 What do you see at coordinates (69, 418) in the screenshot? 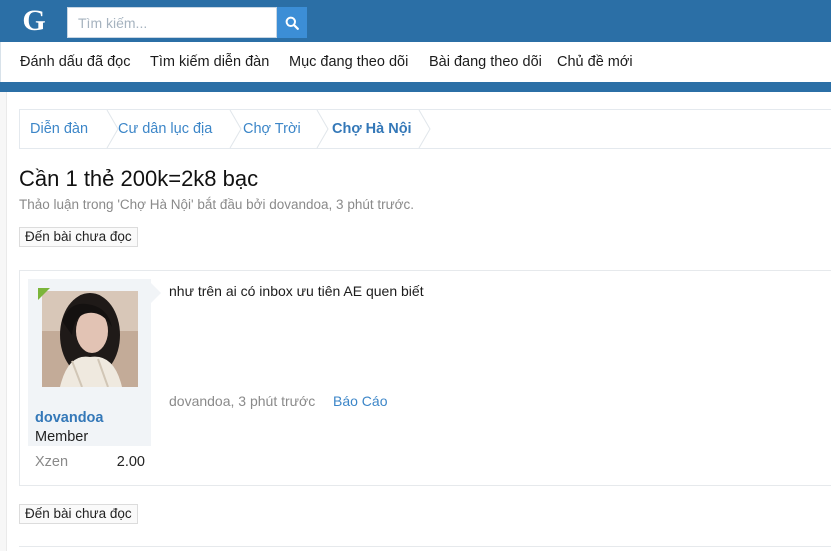
I see `post-username: dovandoa` at bounding box center [69, 418].